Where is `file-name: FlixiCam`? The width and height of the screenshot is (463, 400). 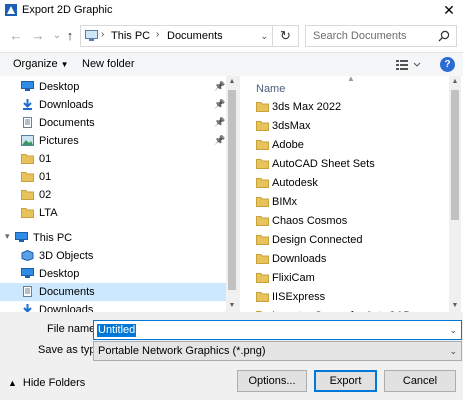 file-name: FlixiCam is located at coordinates (293, 278).